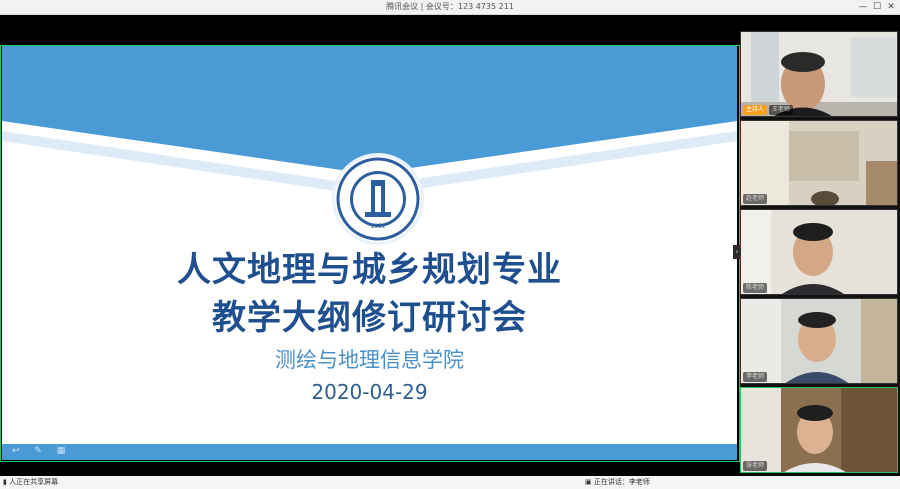 The width and height of the screenshot is (900, 489). Describe the element at coordinates (781, 110) in the screenshot. I see `participant-name: 王老师` at that location.